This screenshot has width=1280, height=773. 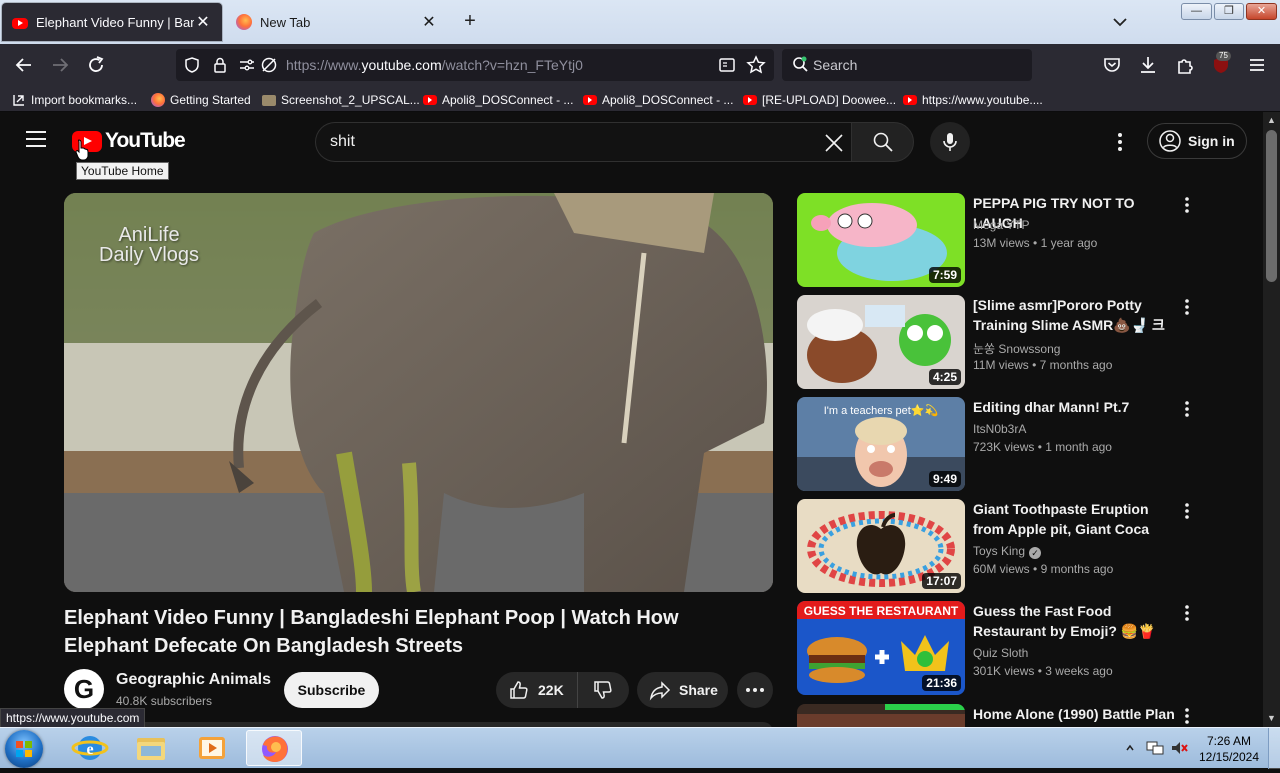 What do you see at coordinates (1120, 22) in the screenshot?
I see `list-all-tabs-chevron-icon` at bounding box center [1120, 22].